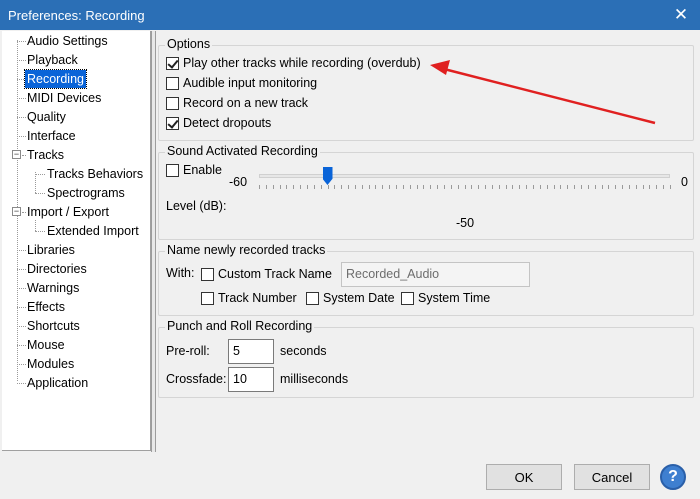 The width and height of the screenshot is (700, 499). Describe the element at coordinates (46, 307) in the screenshot. I see `tree-item-effects: Effects` at that location.